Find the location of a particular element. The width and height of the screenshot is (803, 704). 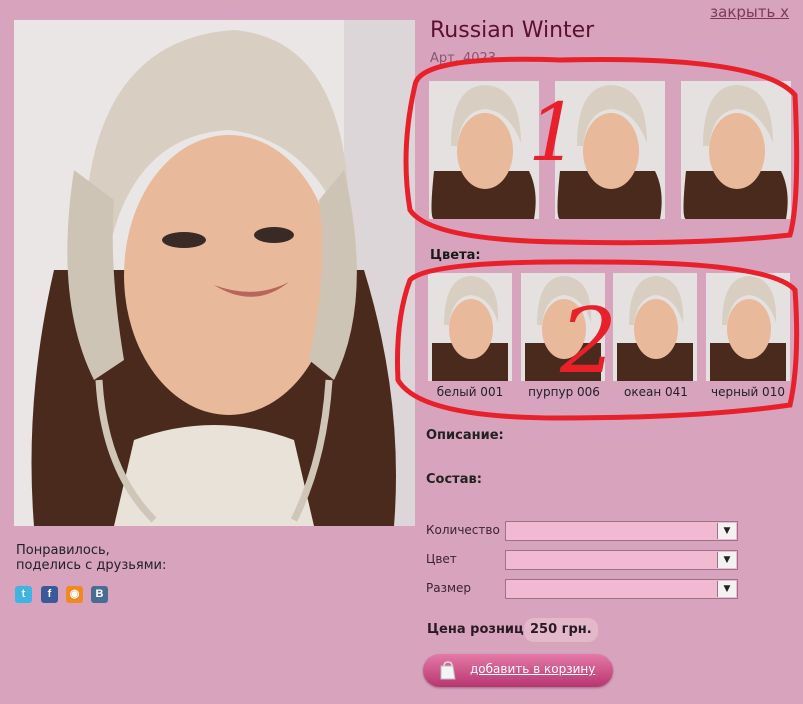

share-line-1: Понравилось, is located at coordinates (63, 550).